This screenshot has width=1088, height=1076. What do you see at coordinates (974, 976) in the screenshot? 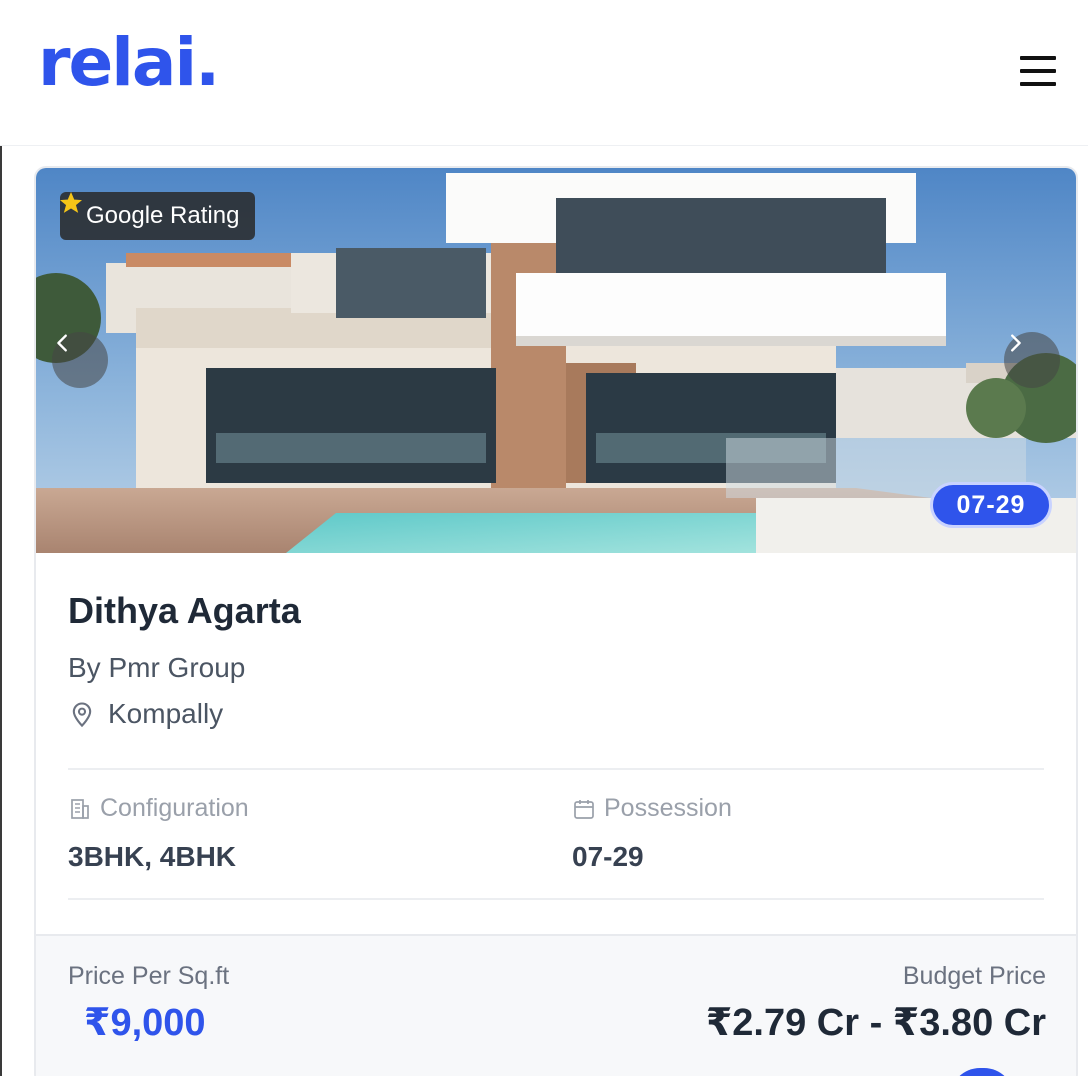
I see `budget-price-label: Budget Price` at bounding box center [974, 976].